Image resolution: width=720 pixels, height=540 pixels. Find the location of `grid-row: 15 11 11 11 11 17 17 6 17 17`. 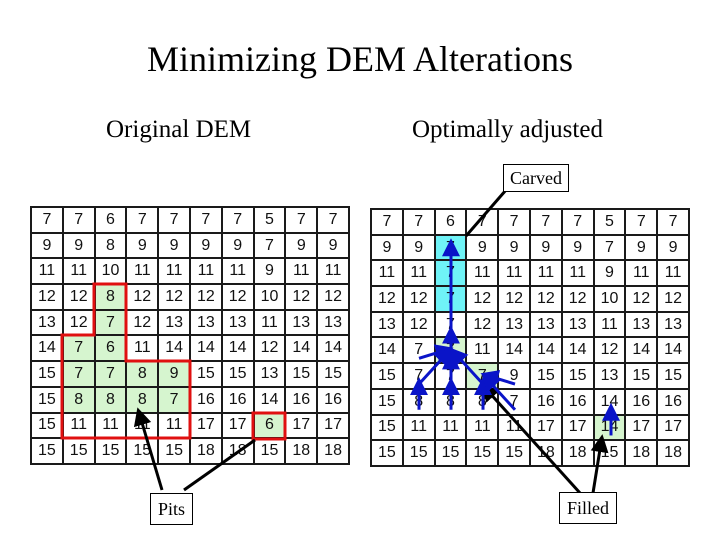

grid-row: 15 11 11 11 11 17 17 6 17 17 is located at coordinates (190, 425).